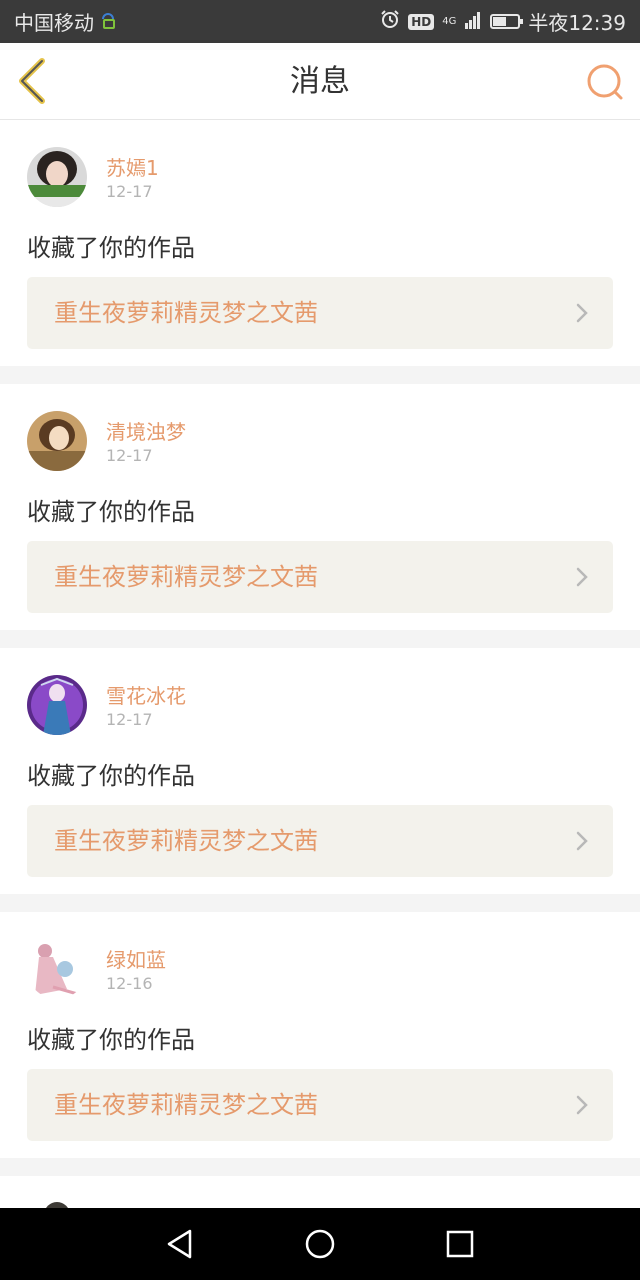 The image size is (640, 1280). Describe the element at coordinates (577, 23) in the screenshot. I see `clock: 半夜12:39` at that location.